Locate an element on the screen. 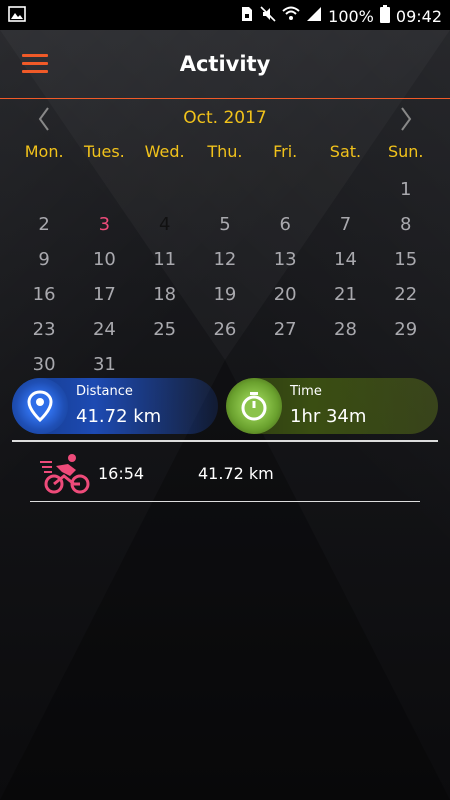  calendar-day-number: 14 is located at coordinates (345, 259).